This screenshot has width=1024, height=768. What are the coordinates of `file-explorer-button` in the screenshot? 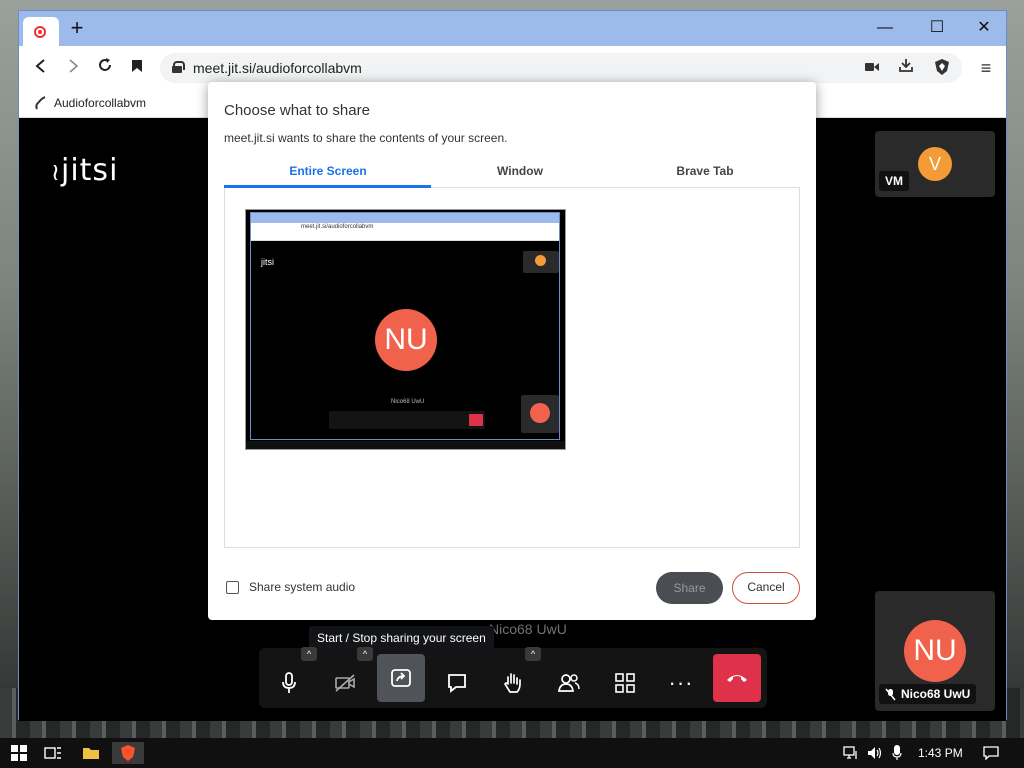 It's located at (91, 753).